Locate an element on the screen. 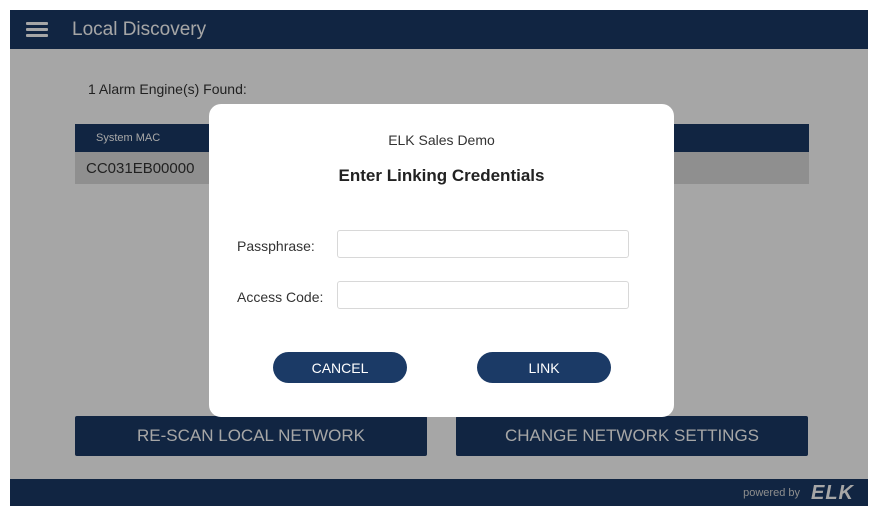 This screenshot has height=506, width=874. access-code-input is located at coordinates (483, 295).